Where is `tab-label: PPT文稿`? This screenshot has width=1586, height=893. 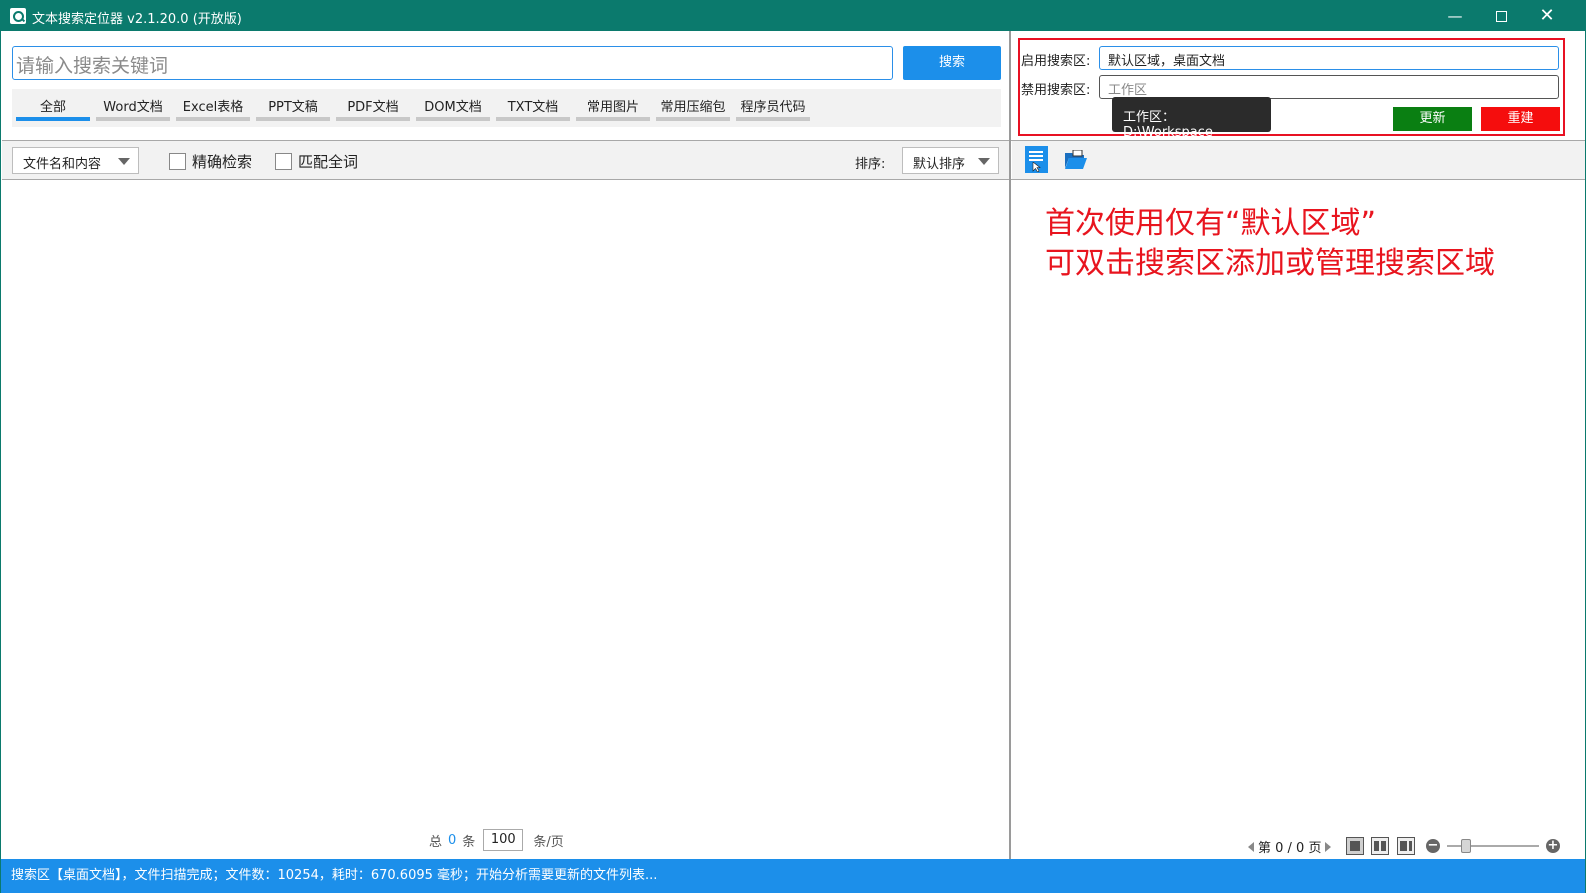 tab-label: PPT文稿 is located at coordinates (293, 107).